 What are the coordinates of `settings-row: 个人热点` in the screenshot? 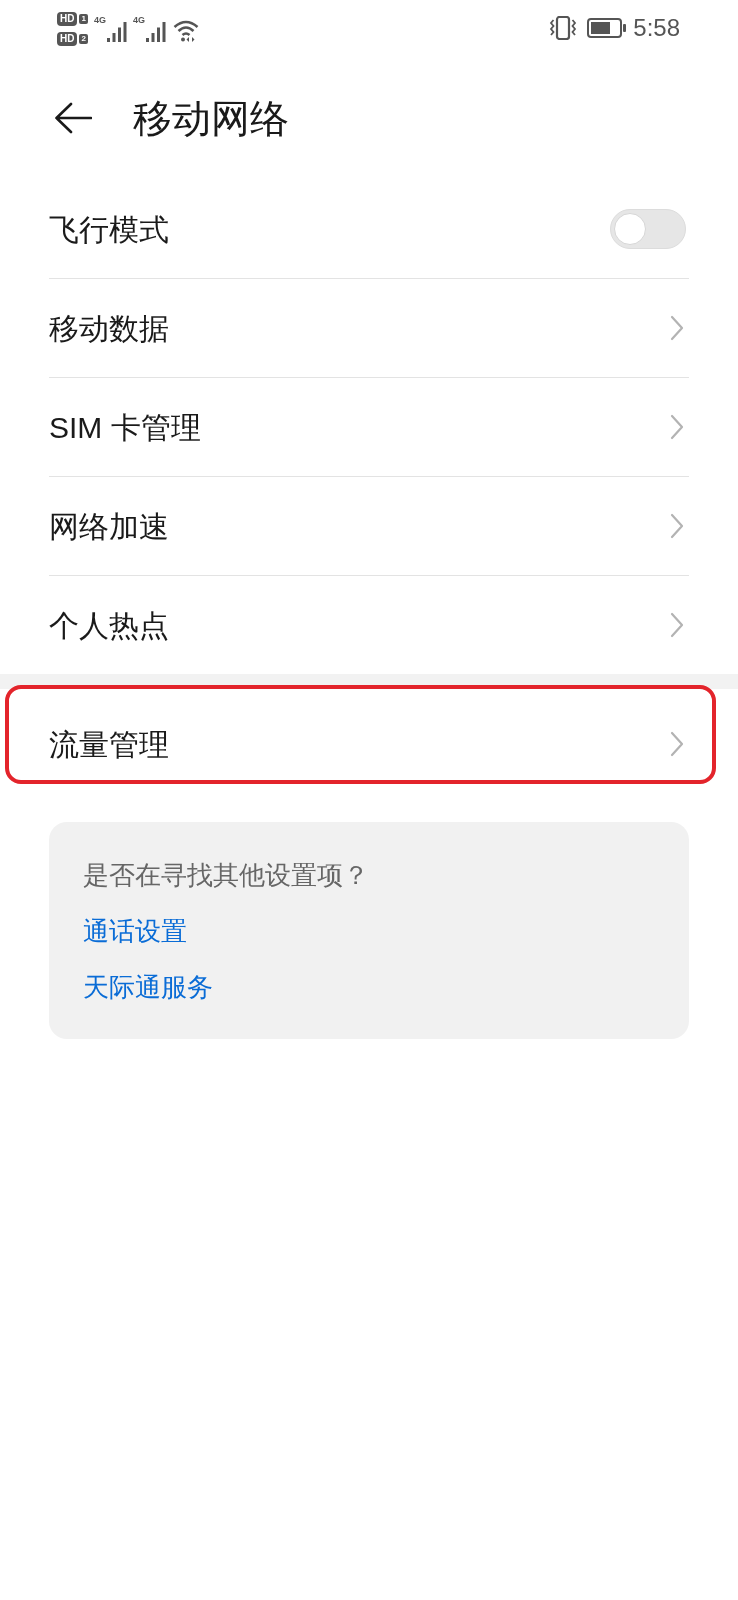 It's located at (369, 625).